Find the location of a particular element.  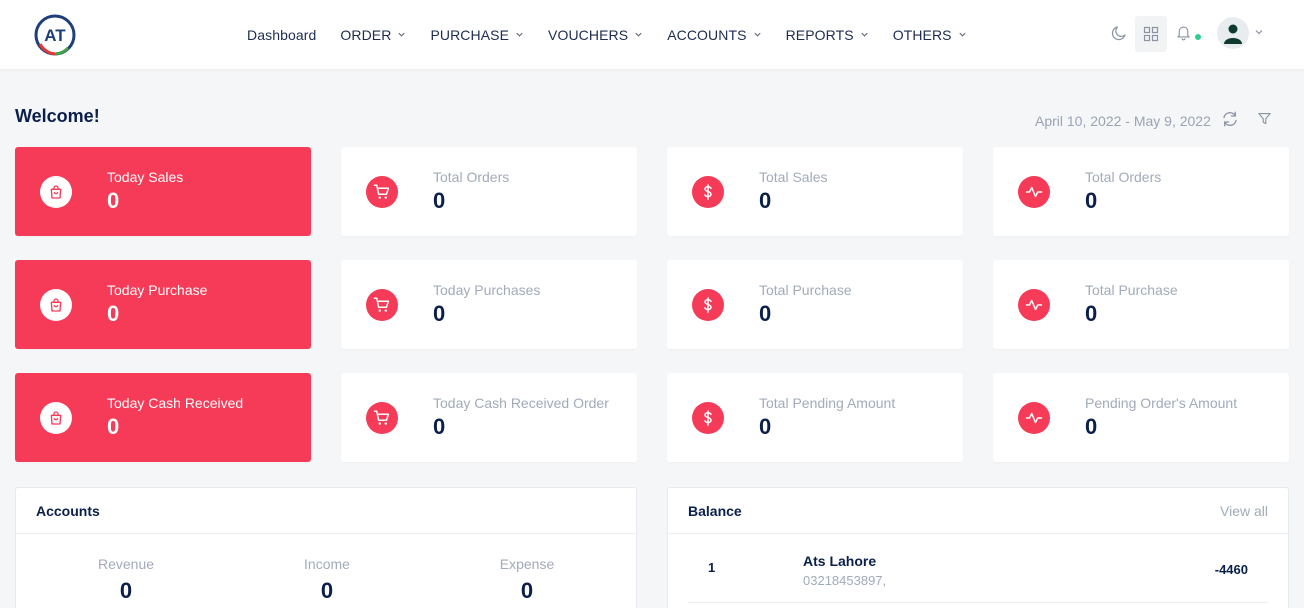

accounts-revenue-value: 0 is located at coordinates (126, 590).